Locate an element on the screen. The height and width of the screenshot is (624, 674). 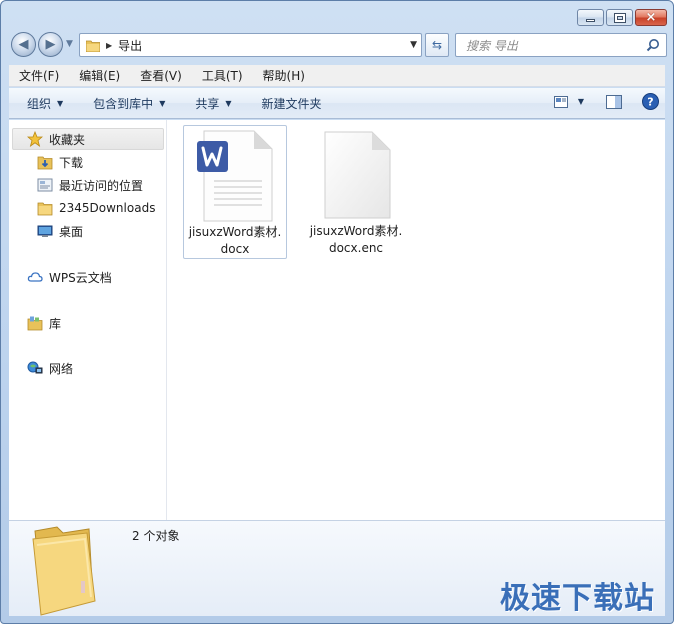
nav-desktop-label: 桌面 is located at coordinates (71, 231).